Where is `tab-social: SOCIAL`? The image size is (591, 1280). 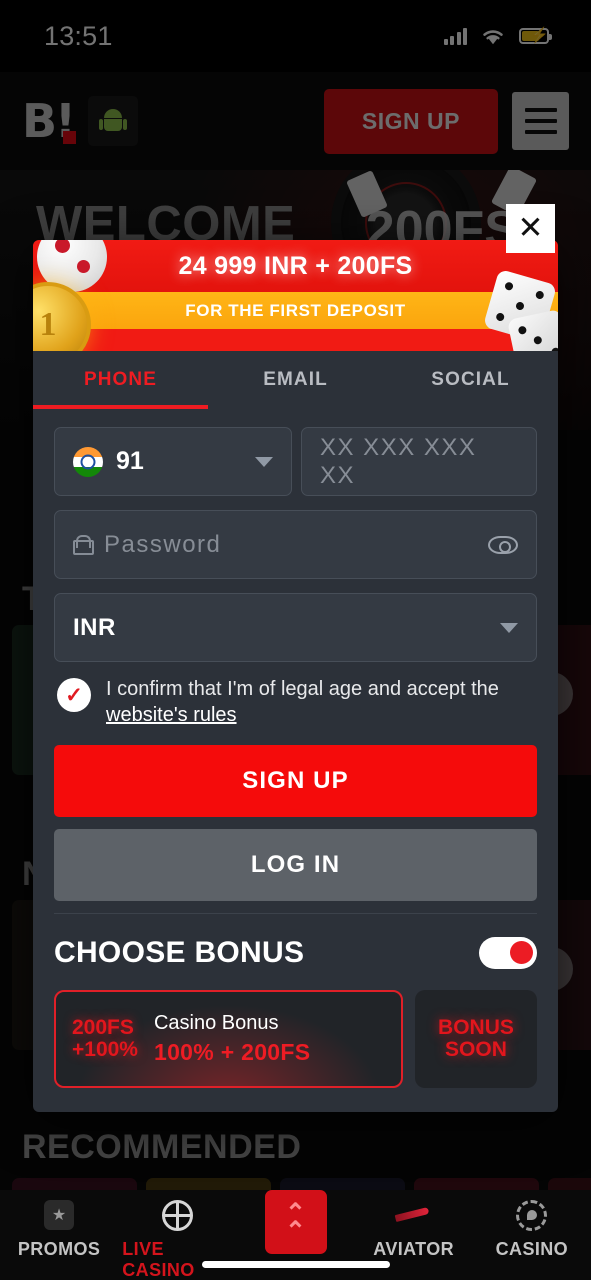 tab-social: SOCIAL is located at coordinates (470, 380).